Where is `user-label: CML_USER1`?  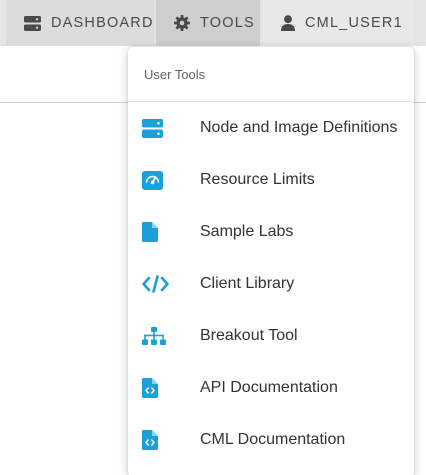
user-label: CML_USER1 is located at coordinates (354, 23).